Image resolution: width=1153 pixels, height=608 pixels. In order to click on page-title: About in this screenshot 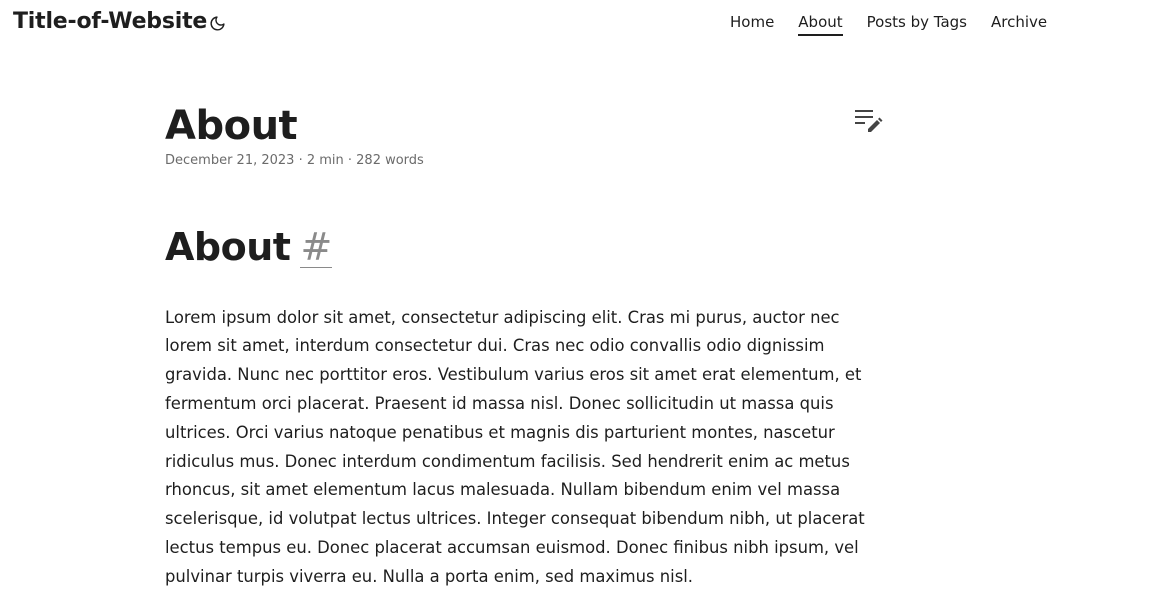, I will do `click(231, 126)`.